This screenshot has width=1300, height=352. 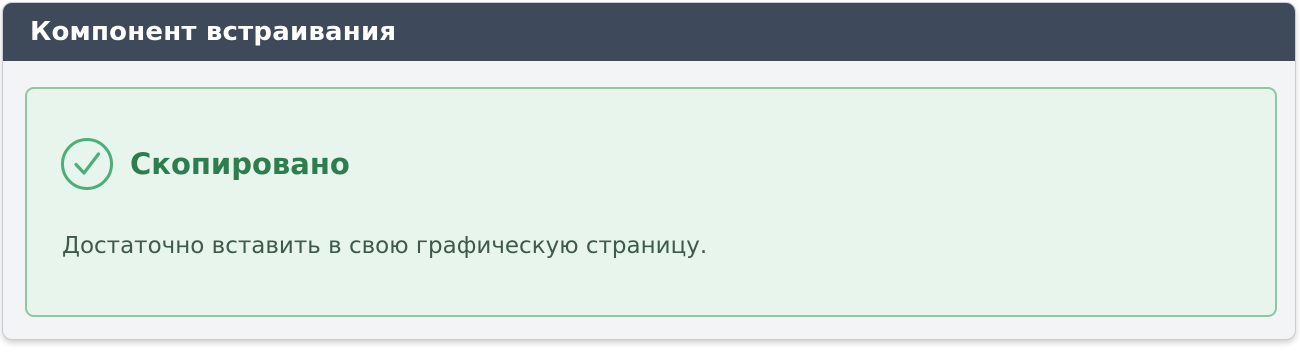 I want to click on check-circle-icon, so click(x=87, y=164).